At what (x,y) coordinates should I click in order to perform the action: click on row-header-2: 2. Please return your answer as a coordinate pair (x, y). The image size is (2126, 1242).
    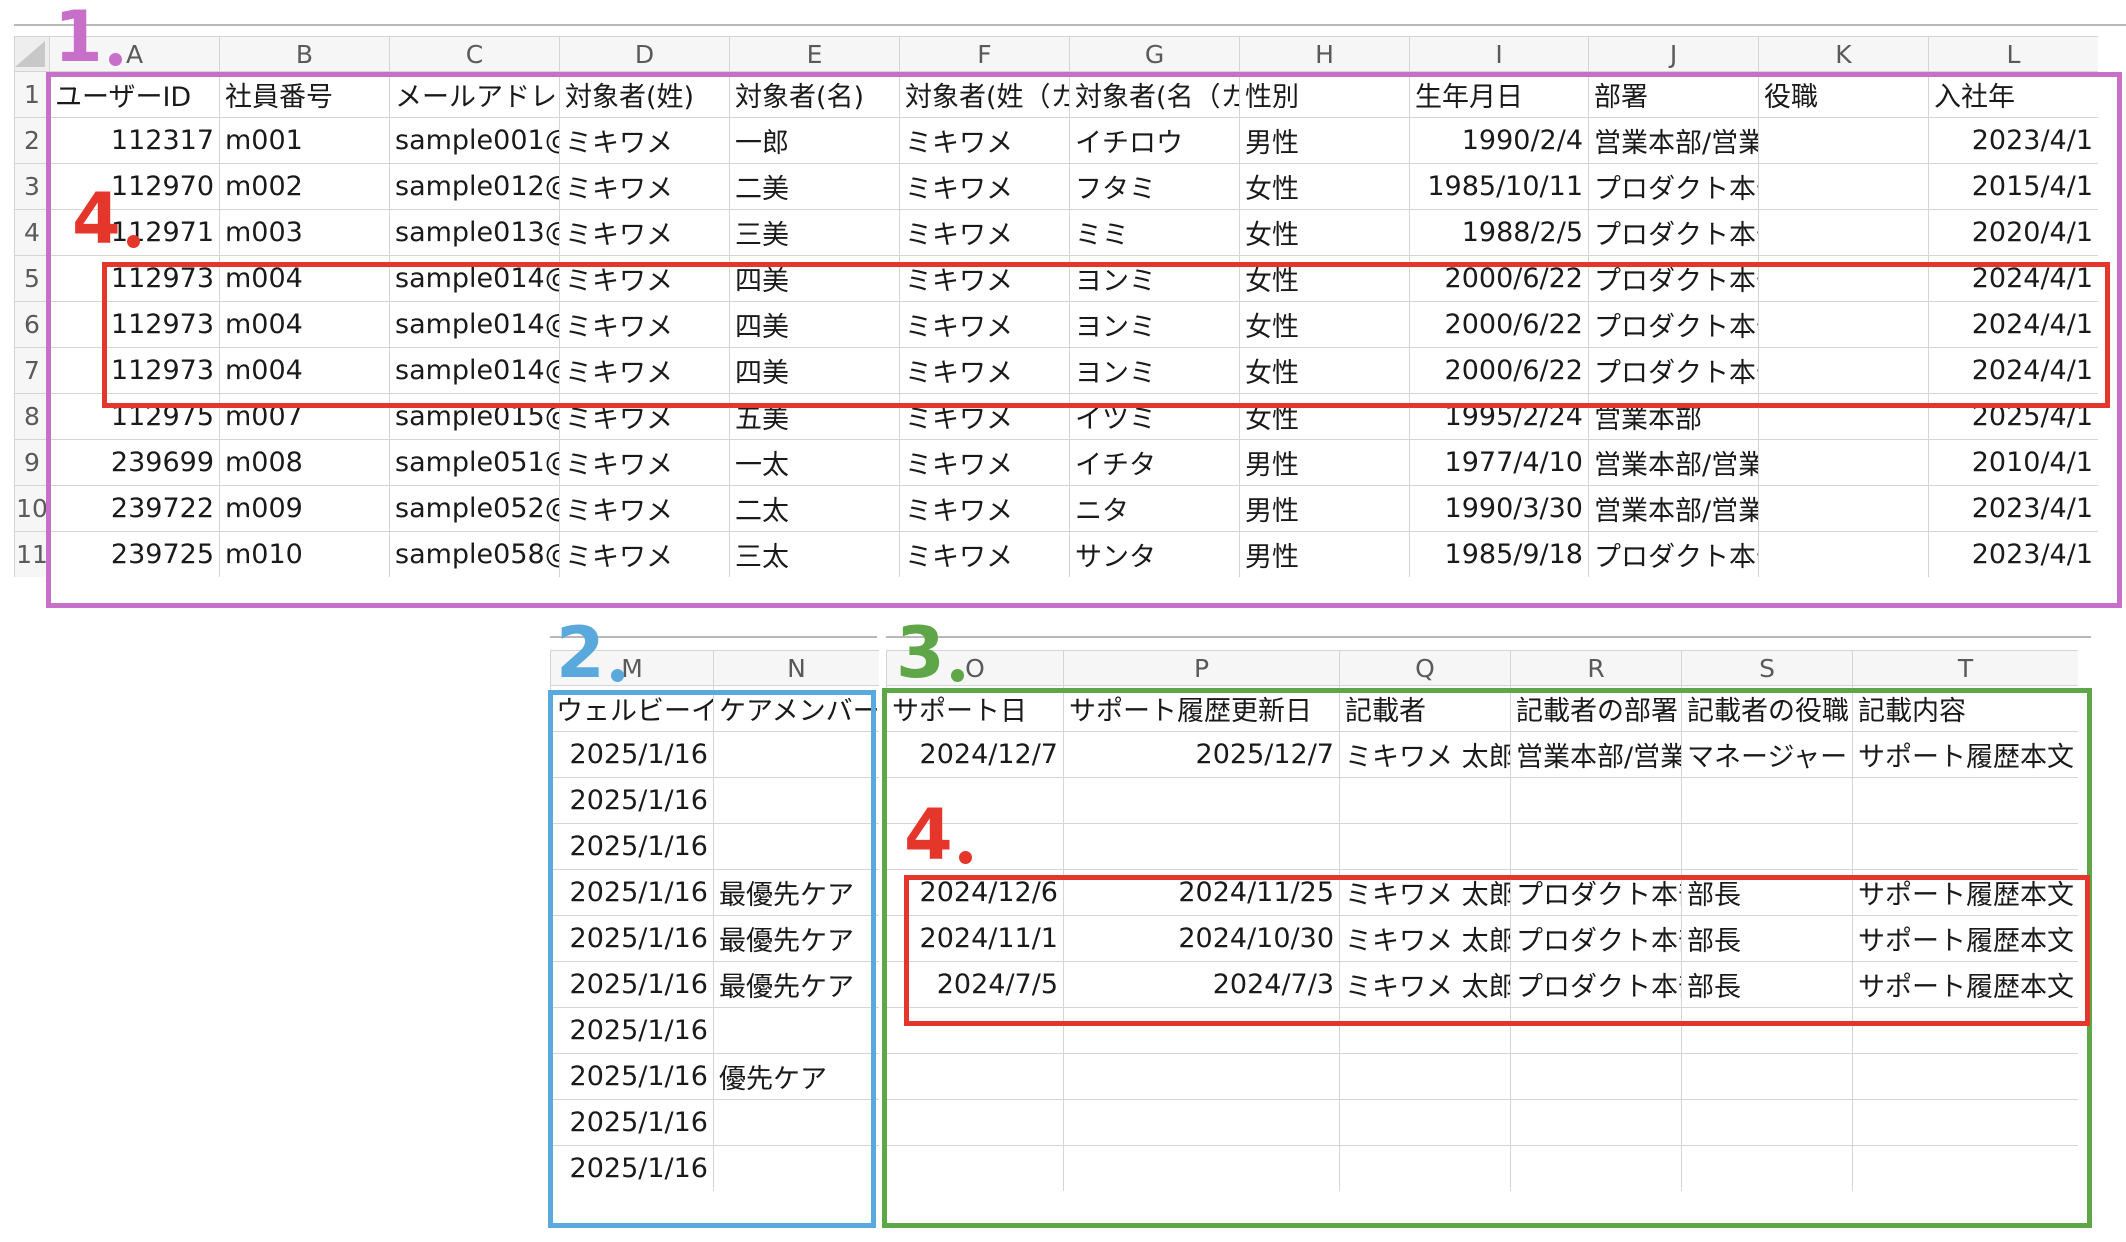
    Looking at the image, I should click on (32, 140).